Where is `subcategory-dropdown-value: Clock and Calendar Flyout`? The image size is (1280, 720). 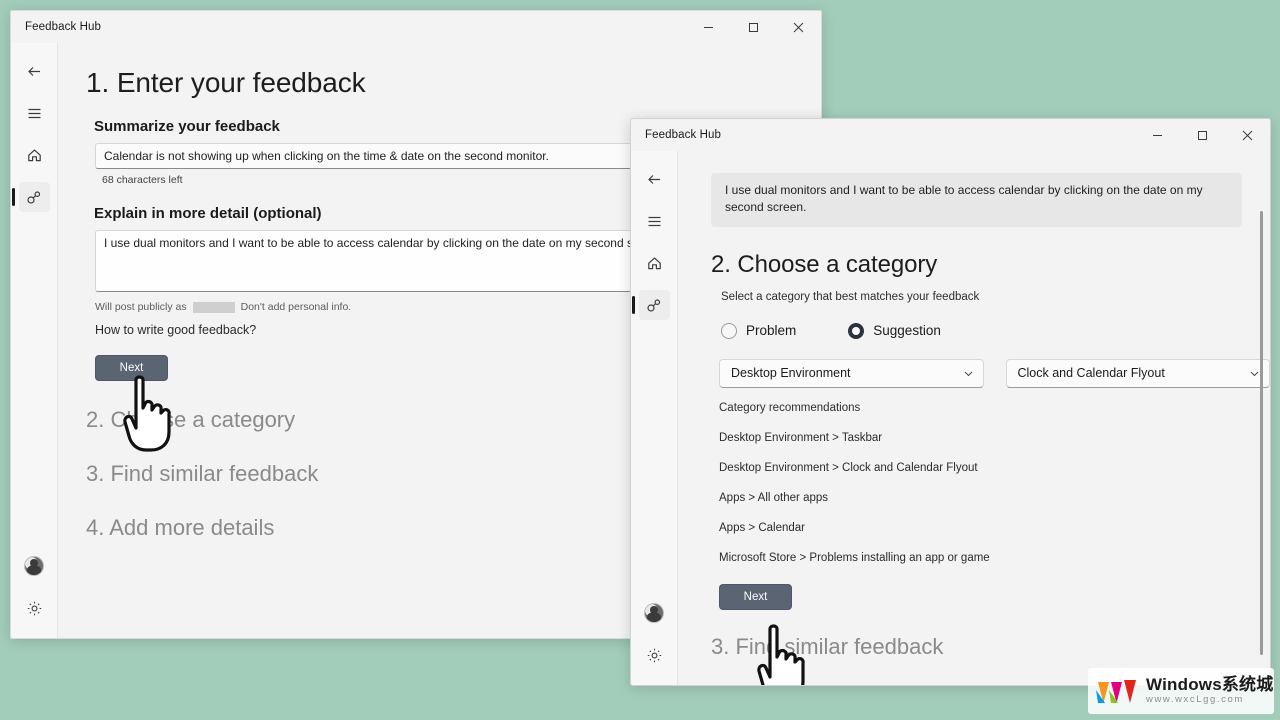 subcategory-dropdown-value: Clock and Calendar Flyout is located at coordinates (1091, 373).